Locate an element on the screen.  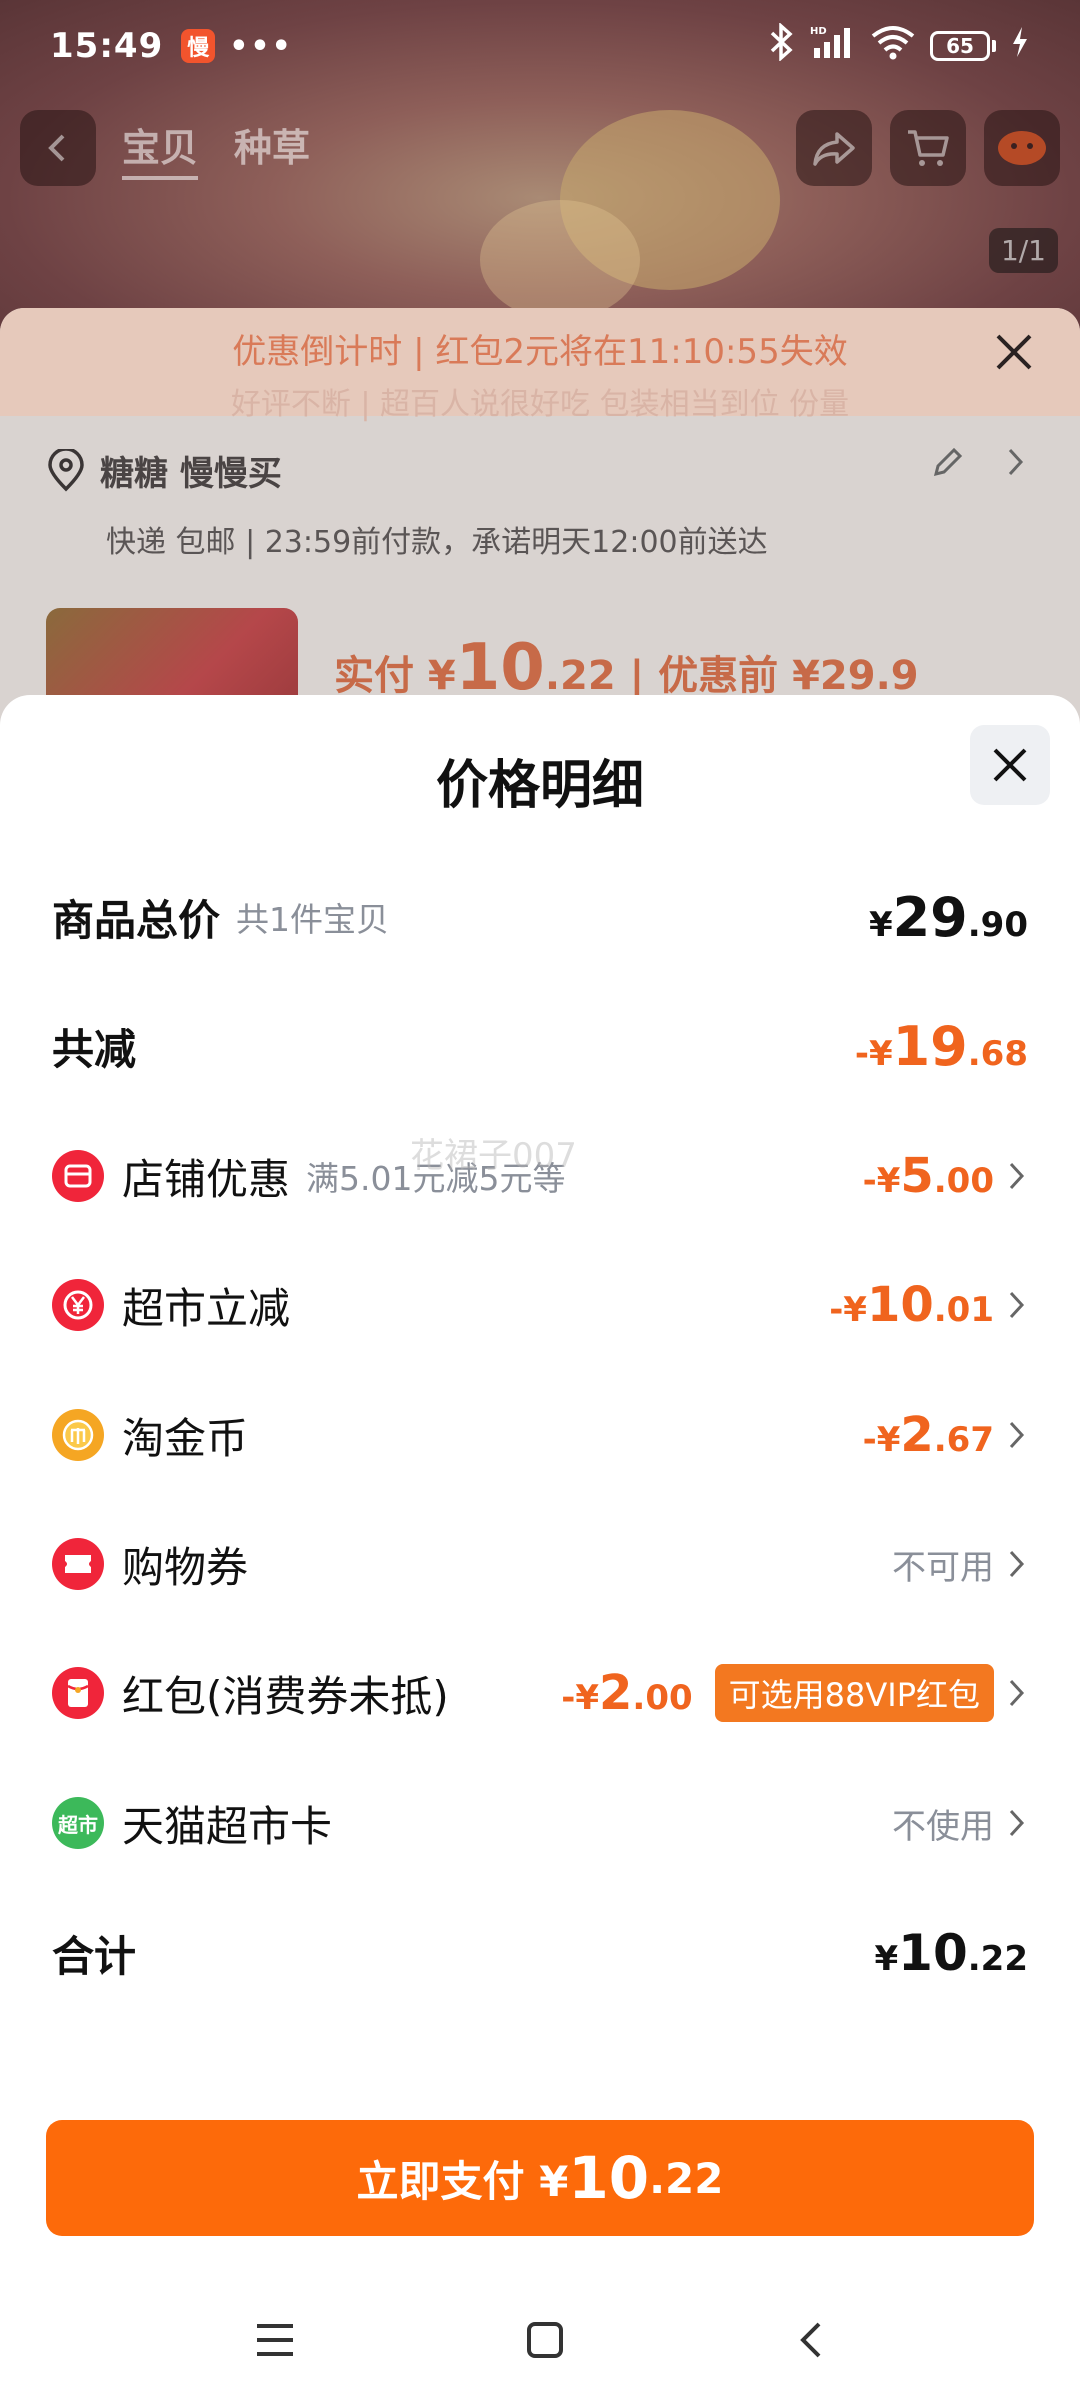
more-notifications-icon: ••• is located at coordinates (261, 46).